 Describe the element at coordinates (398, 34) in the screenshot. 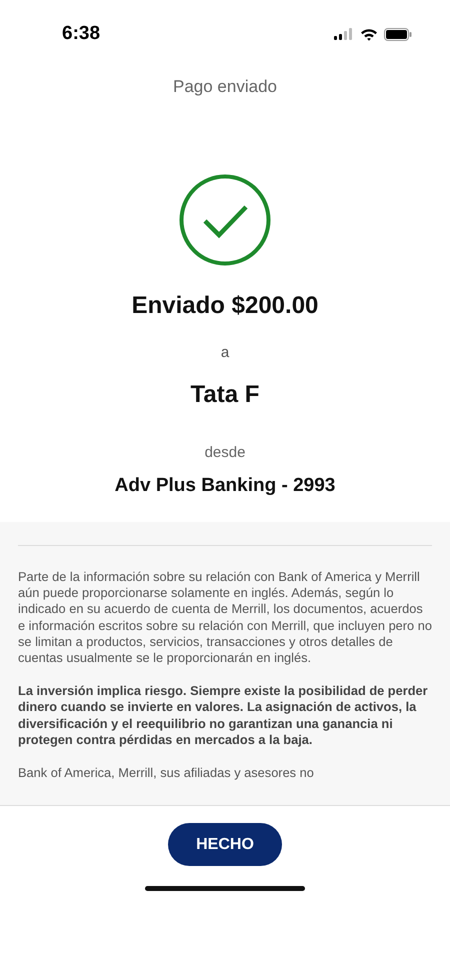

I see `battery-icon` at that location.